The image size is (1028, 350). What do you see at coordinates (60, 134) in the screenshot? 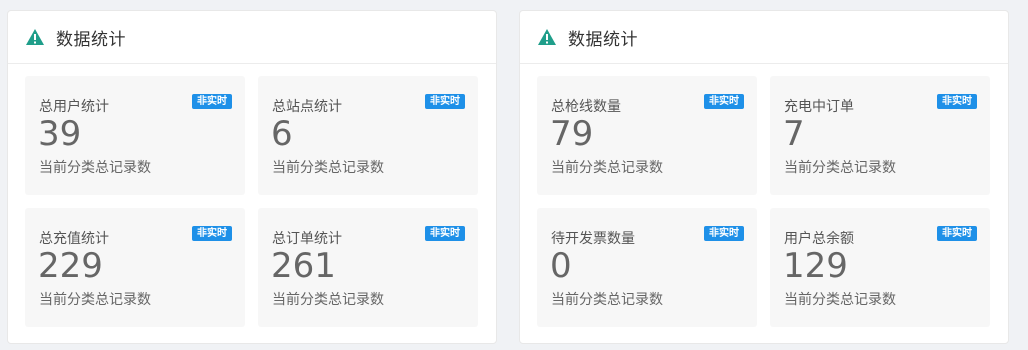
I see `card-value: 39` at bounding box center [60, 134].